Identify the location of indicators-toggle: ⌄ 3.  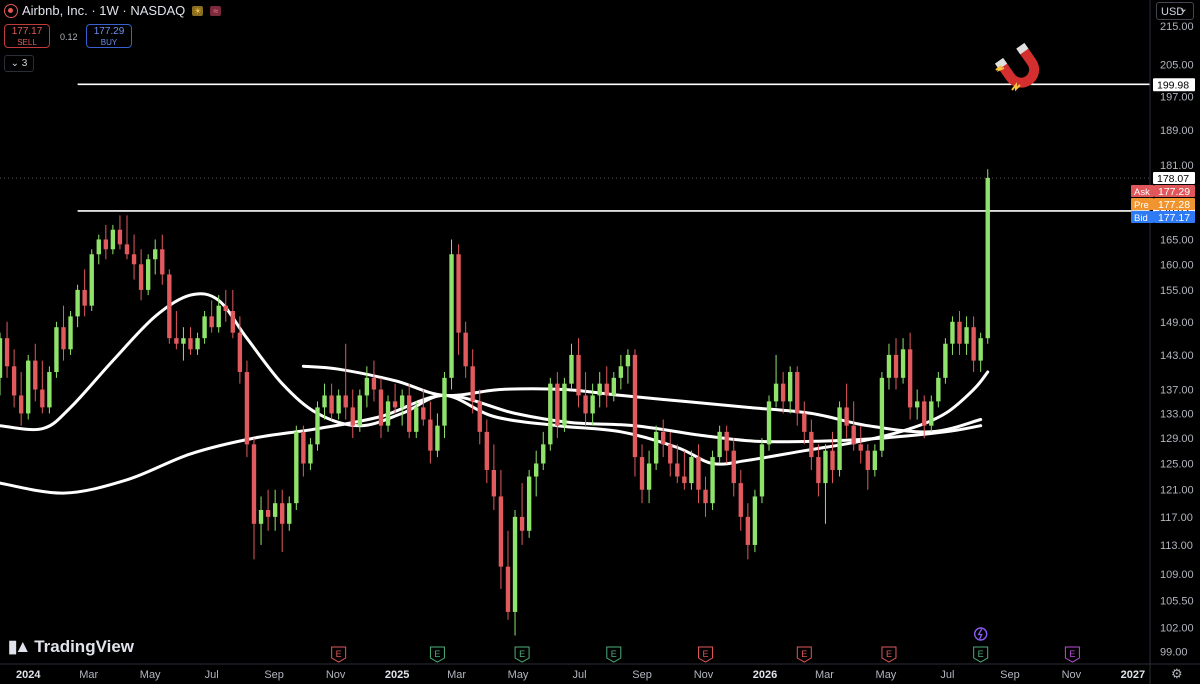
(19, 63).